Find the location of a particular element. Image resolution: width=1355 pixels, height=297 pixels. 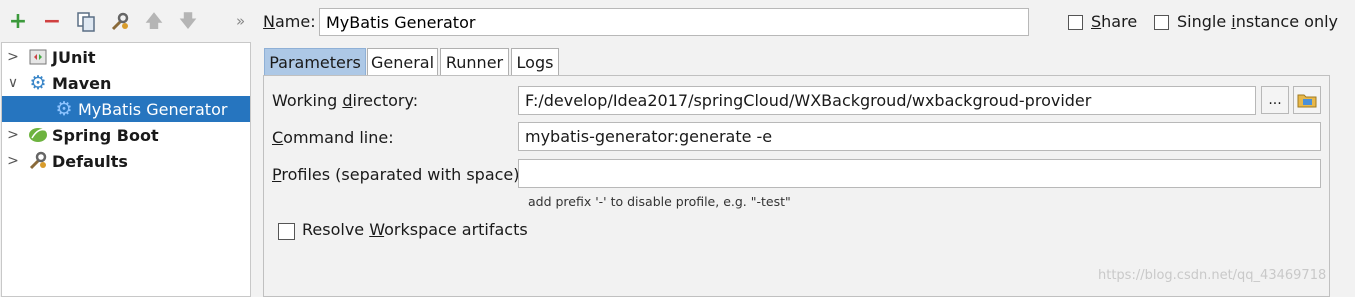

name-input is located at coordinates (674, 22).